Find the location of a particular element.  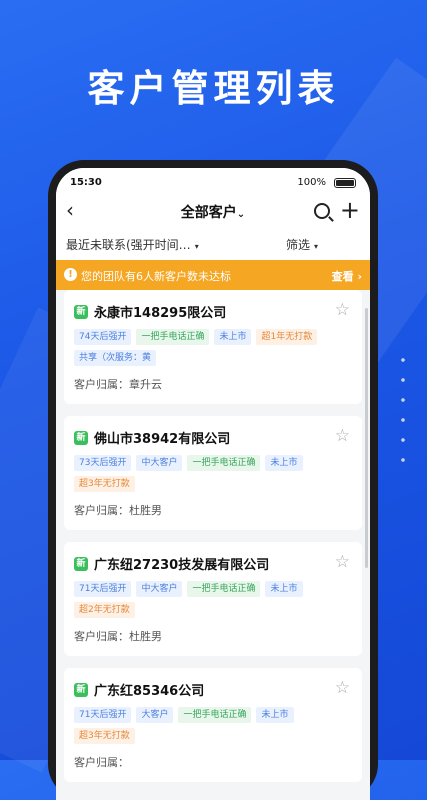

card-header: 新 广东纽27230技发展有限公司 is located at coordinates (213, 563).